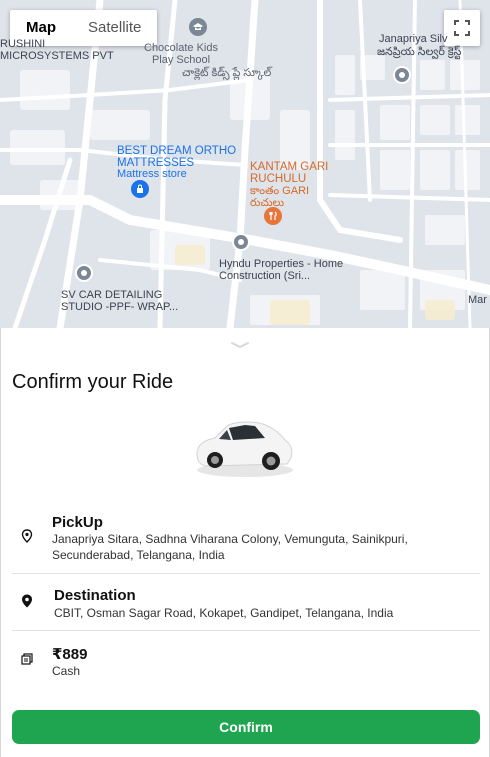 Image resolution: width=490 pixels, height=757 pixels. What do you see at coordinates (152, 174) in the screenshot?
I see `poi-mattress-sublabel: Mattress store` at bounding box center [152, 174].